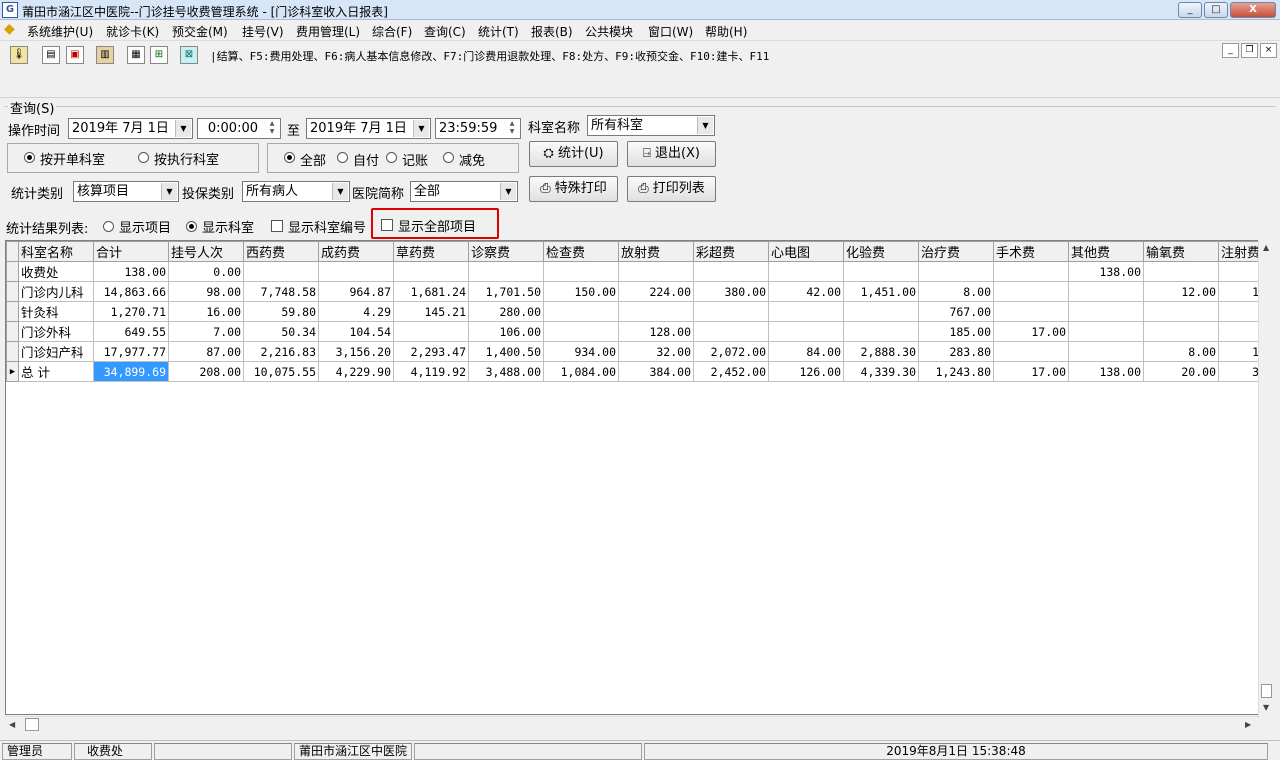 Image resolution: width=1280 pixels, height=760 pixels. What do you see at coordinates (881, 251) in the screenshot?
I see `column-header: 化验费` at bounding box center [881, 251].